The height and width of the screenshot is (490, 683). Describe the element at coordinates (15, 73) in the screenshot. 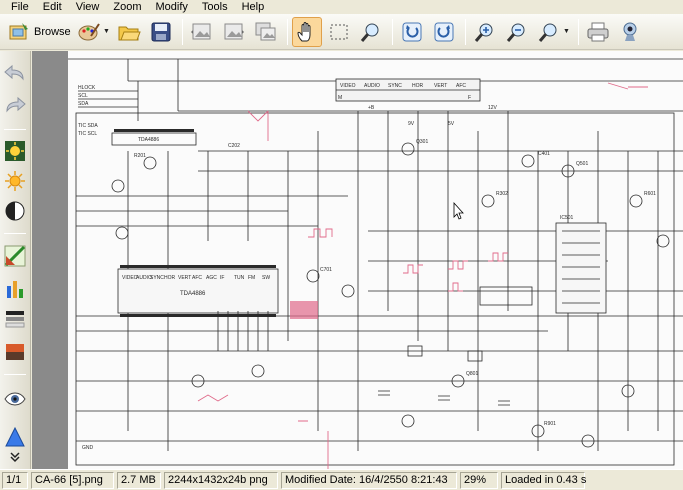

I see `undo-button` at that location.